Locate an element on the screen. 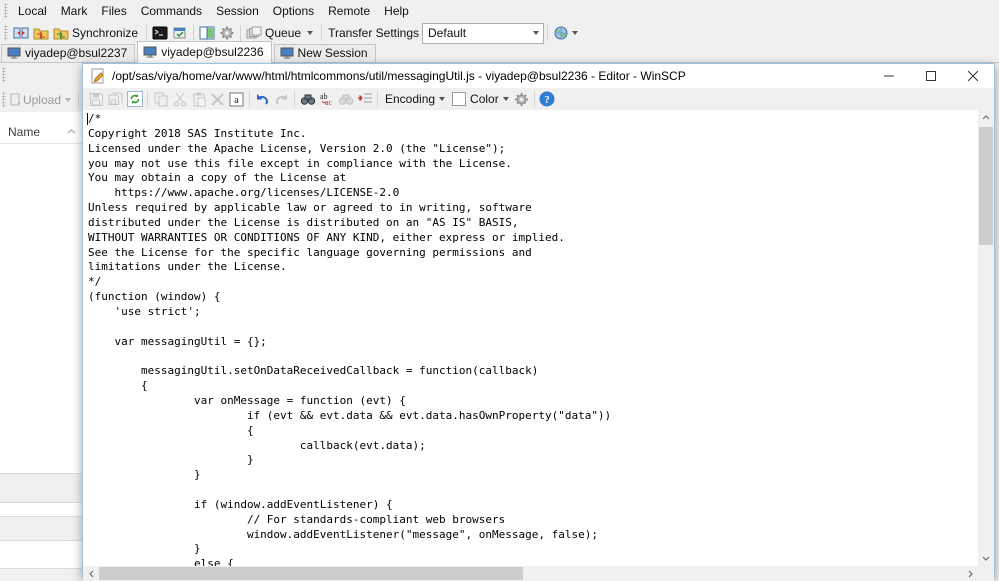  delete-icon is located at coordinates (217, 99).